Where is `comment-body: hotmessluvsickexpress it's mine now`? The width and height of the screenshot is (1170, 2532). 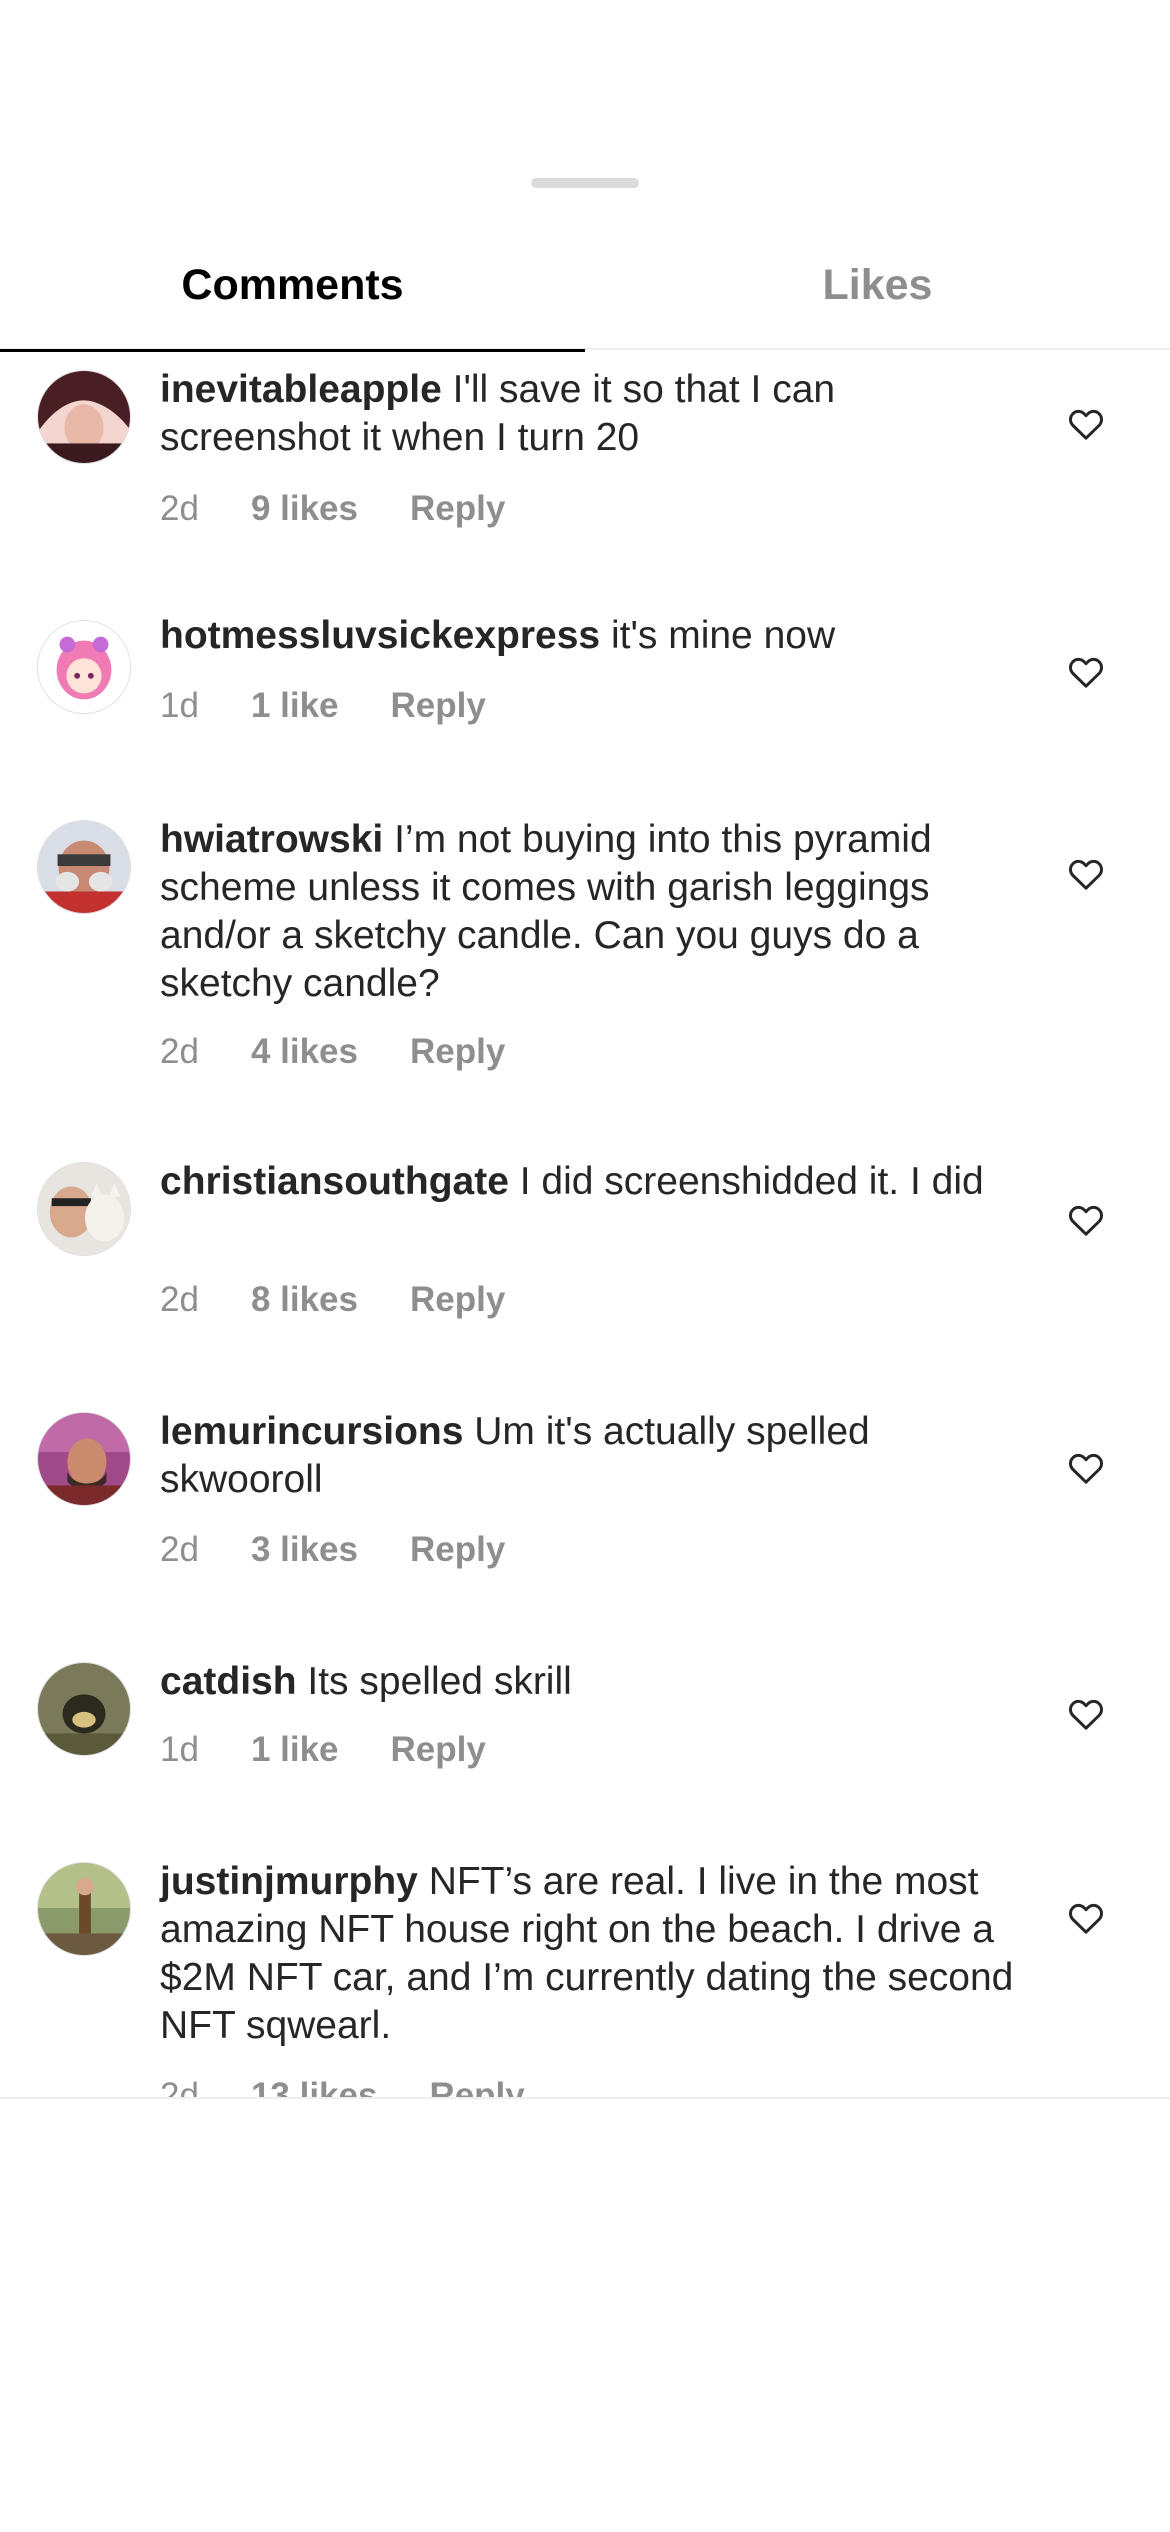 comment-body: hotmessluvsickexpress it's mine now is located at coordinates (590, 636).